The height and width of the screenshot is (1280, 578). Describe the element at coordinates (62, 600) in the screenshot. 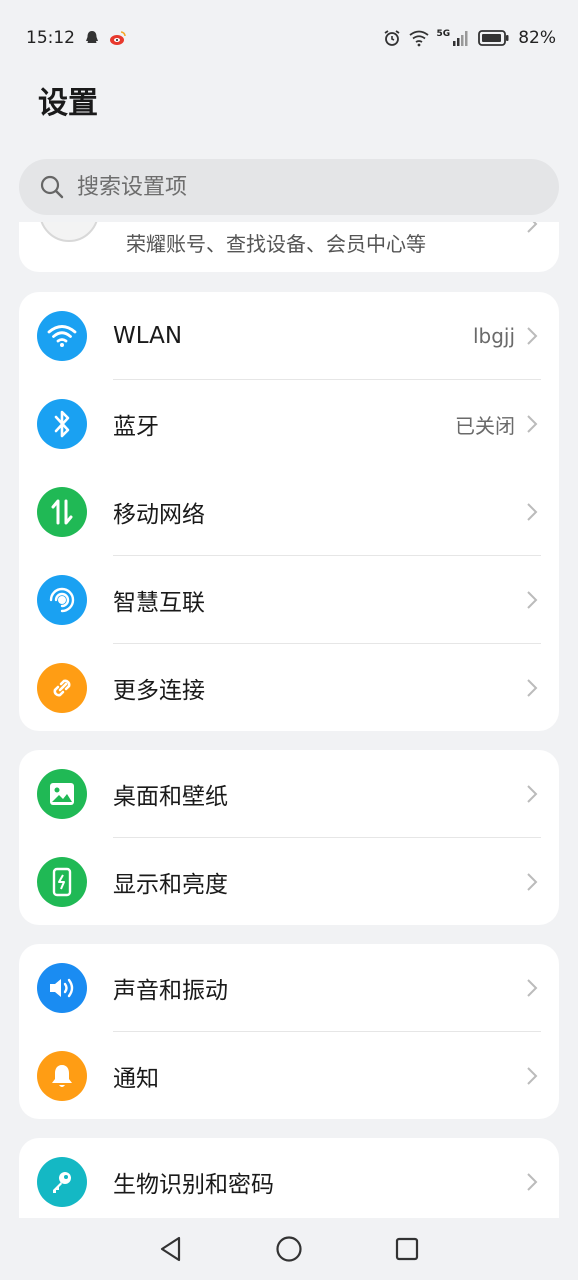

I see `smart-connect-icon` at that location.